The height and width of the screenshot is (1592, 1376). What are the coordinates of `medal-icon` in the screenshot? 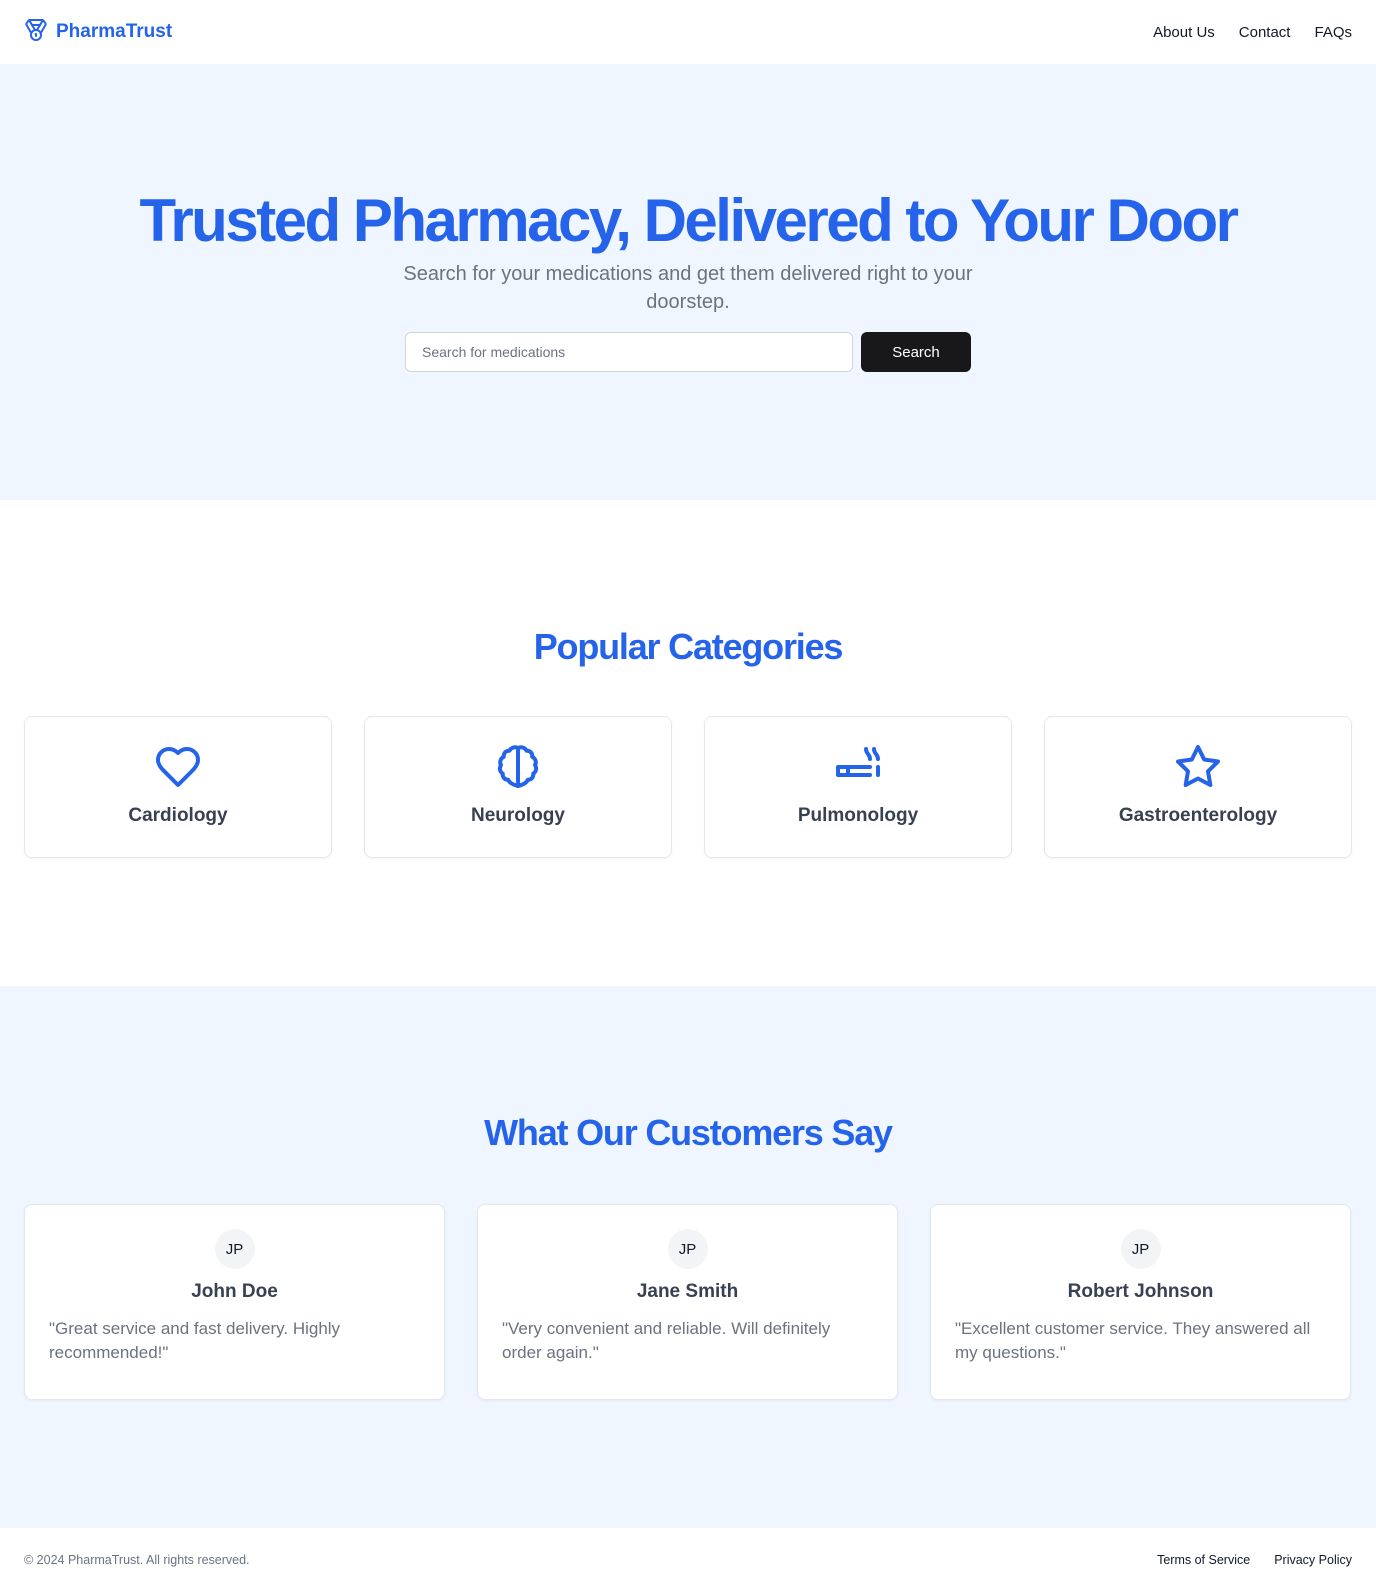 It's located at (36, 32).